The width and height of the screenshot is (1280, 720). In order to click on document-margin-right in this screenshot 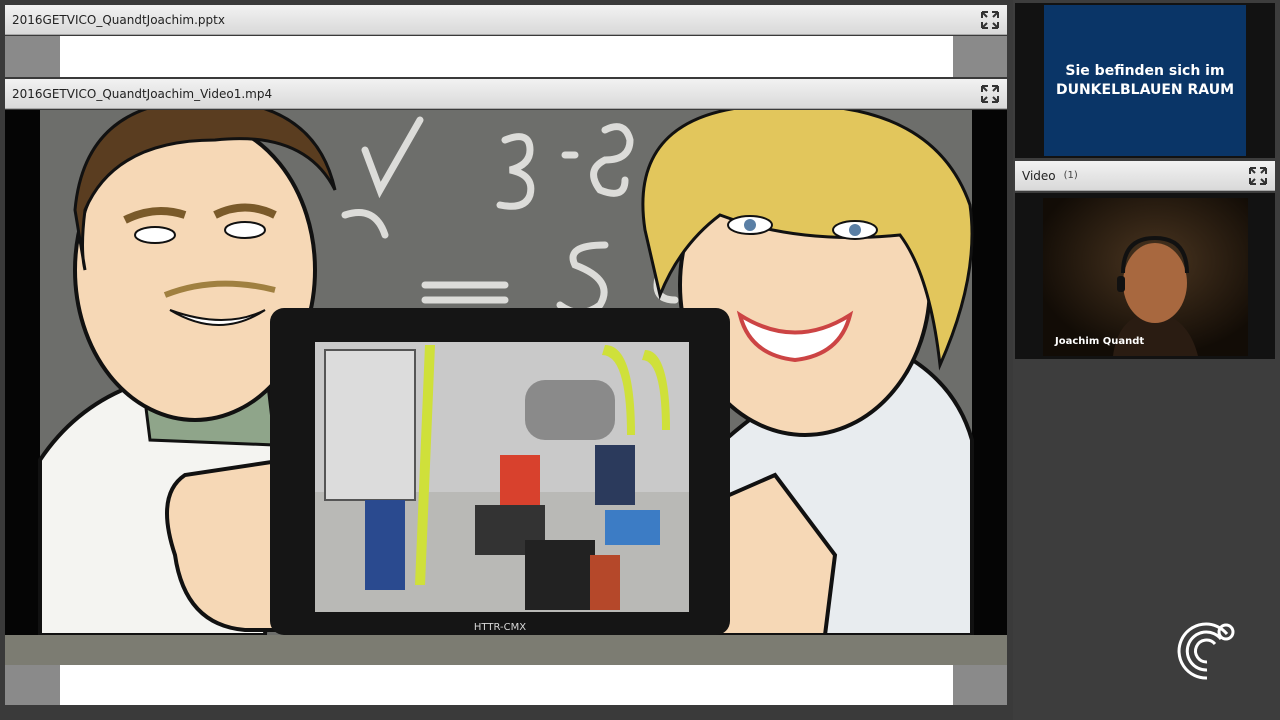, I will do `click(980, 56)`.